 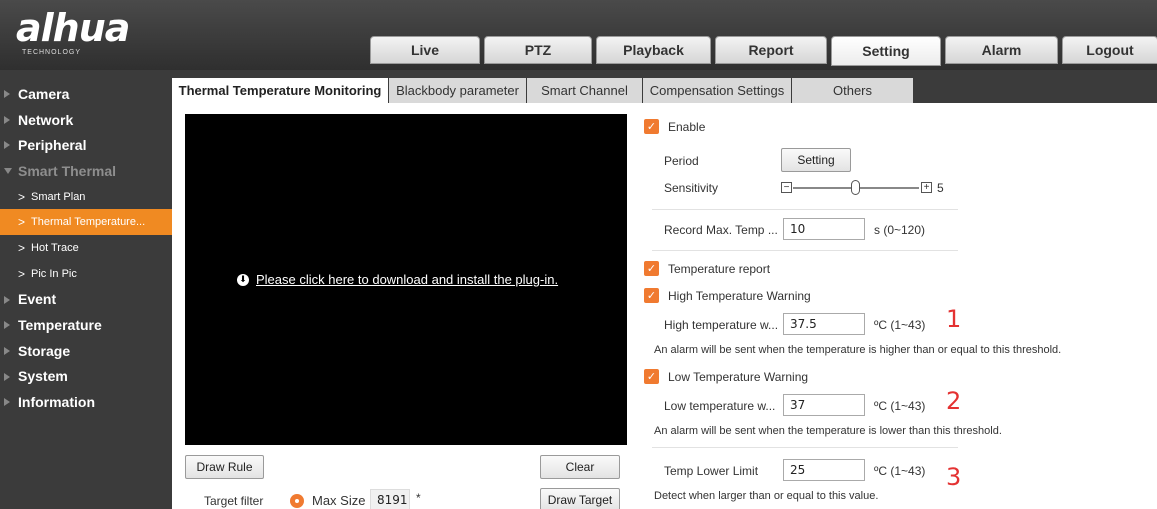 I want to click on sidebar-item-system: System, so click(x=86, y=377).